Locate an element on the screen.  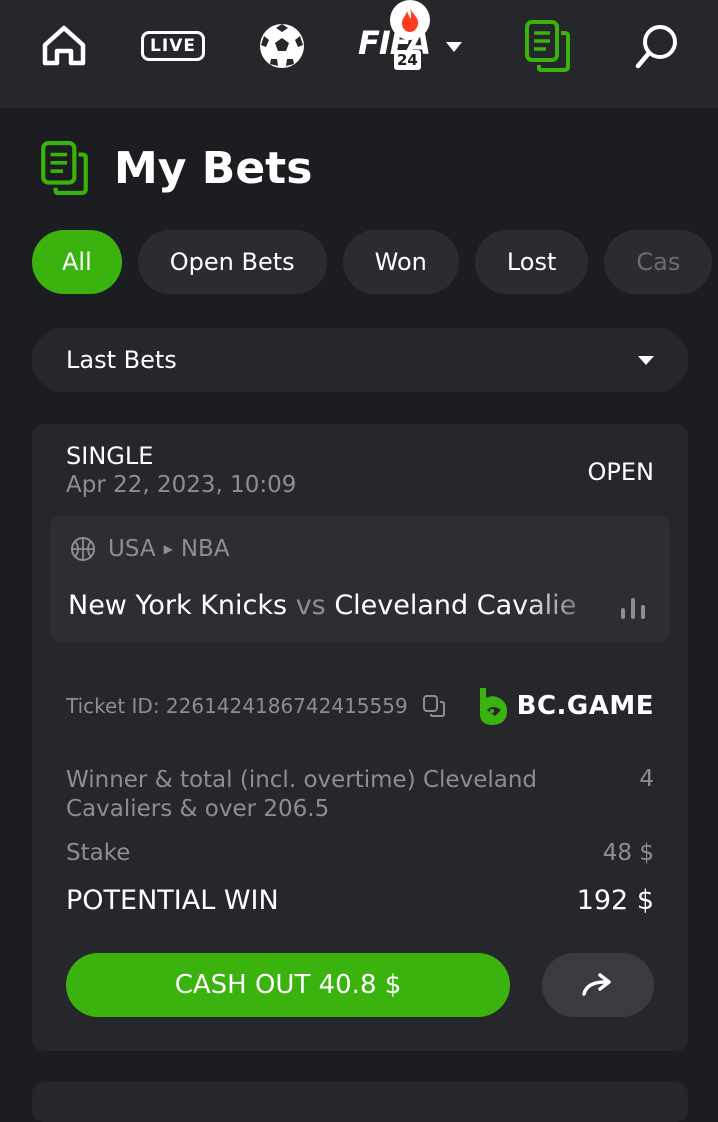
share-arrow-icon is located at coordinates (596, 984).